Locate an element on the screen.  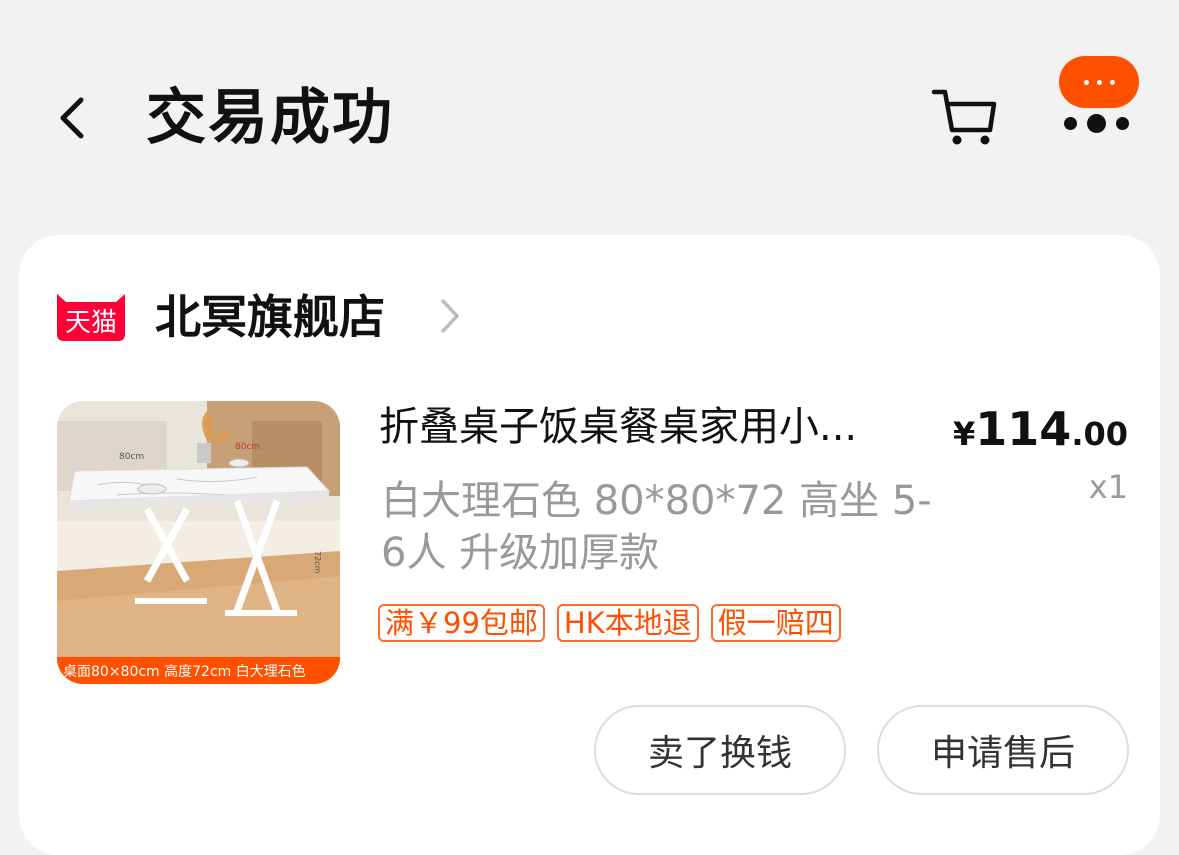
price-decimal: .00 is located at coordinates (1099, 434).